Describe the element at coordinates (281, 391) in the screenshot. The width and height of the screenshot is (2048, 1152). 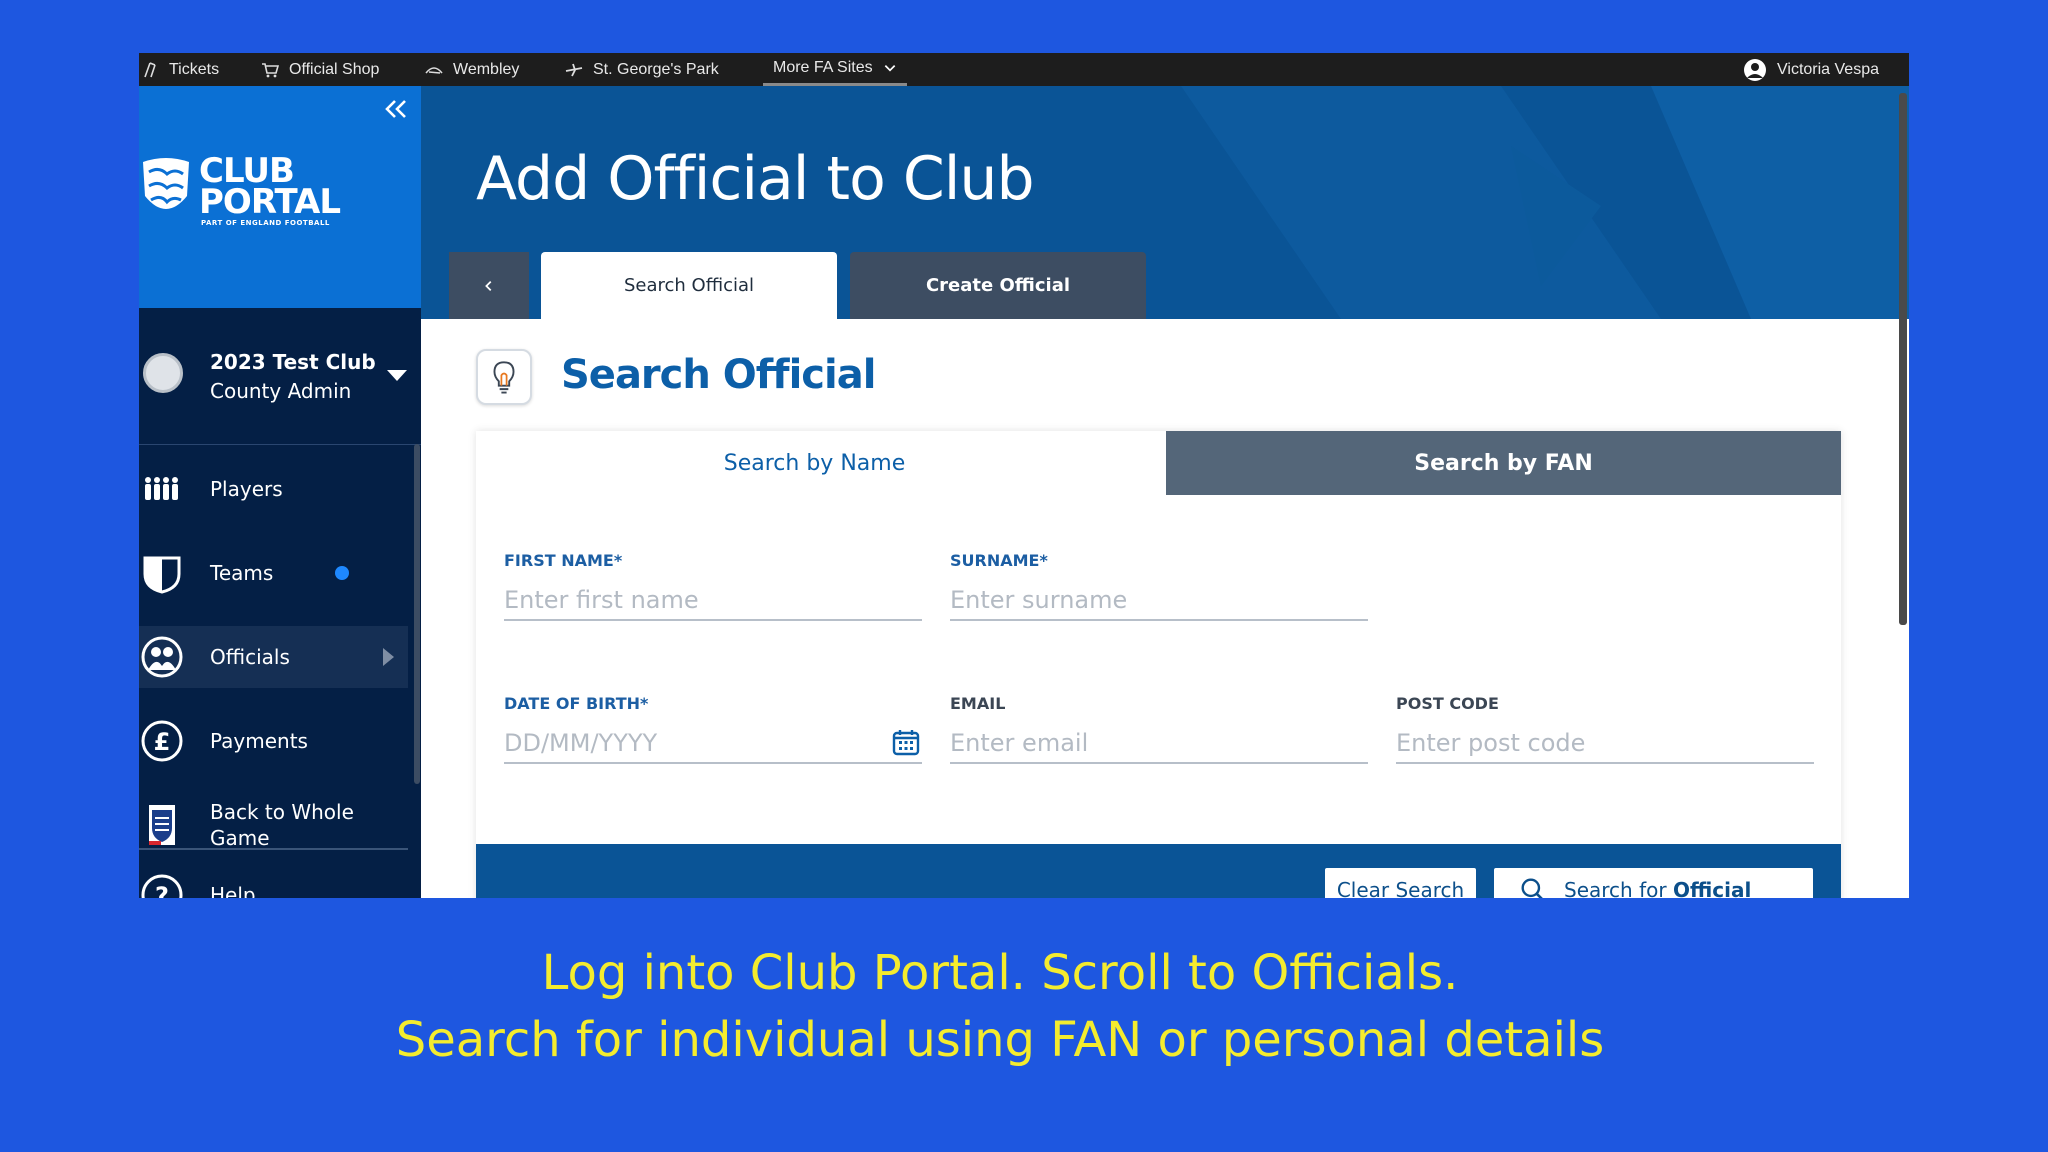
I see `club-role: County Admin` at that location.